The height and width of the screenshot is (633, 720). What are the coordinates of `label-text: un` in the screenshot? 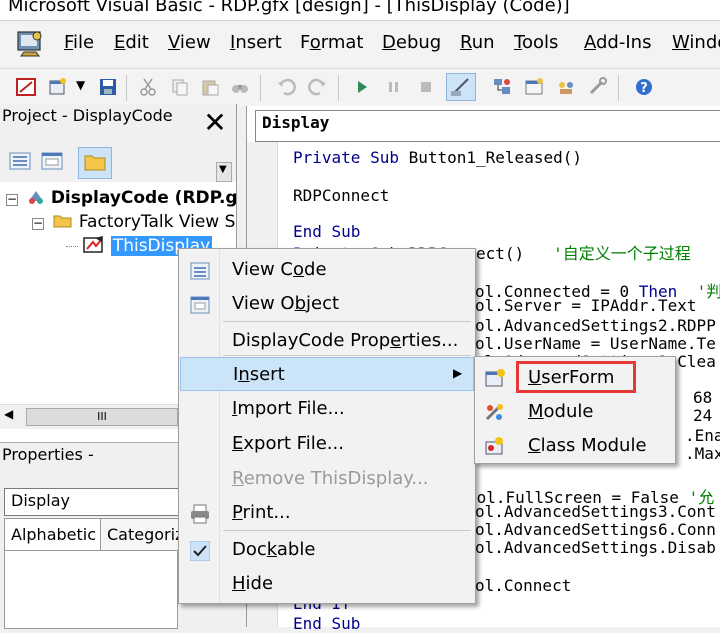 It's located at (483, 42).